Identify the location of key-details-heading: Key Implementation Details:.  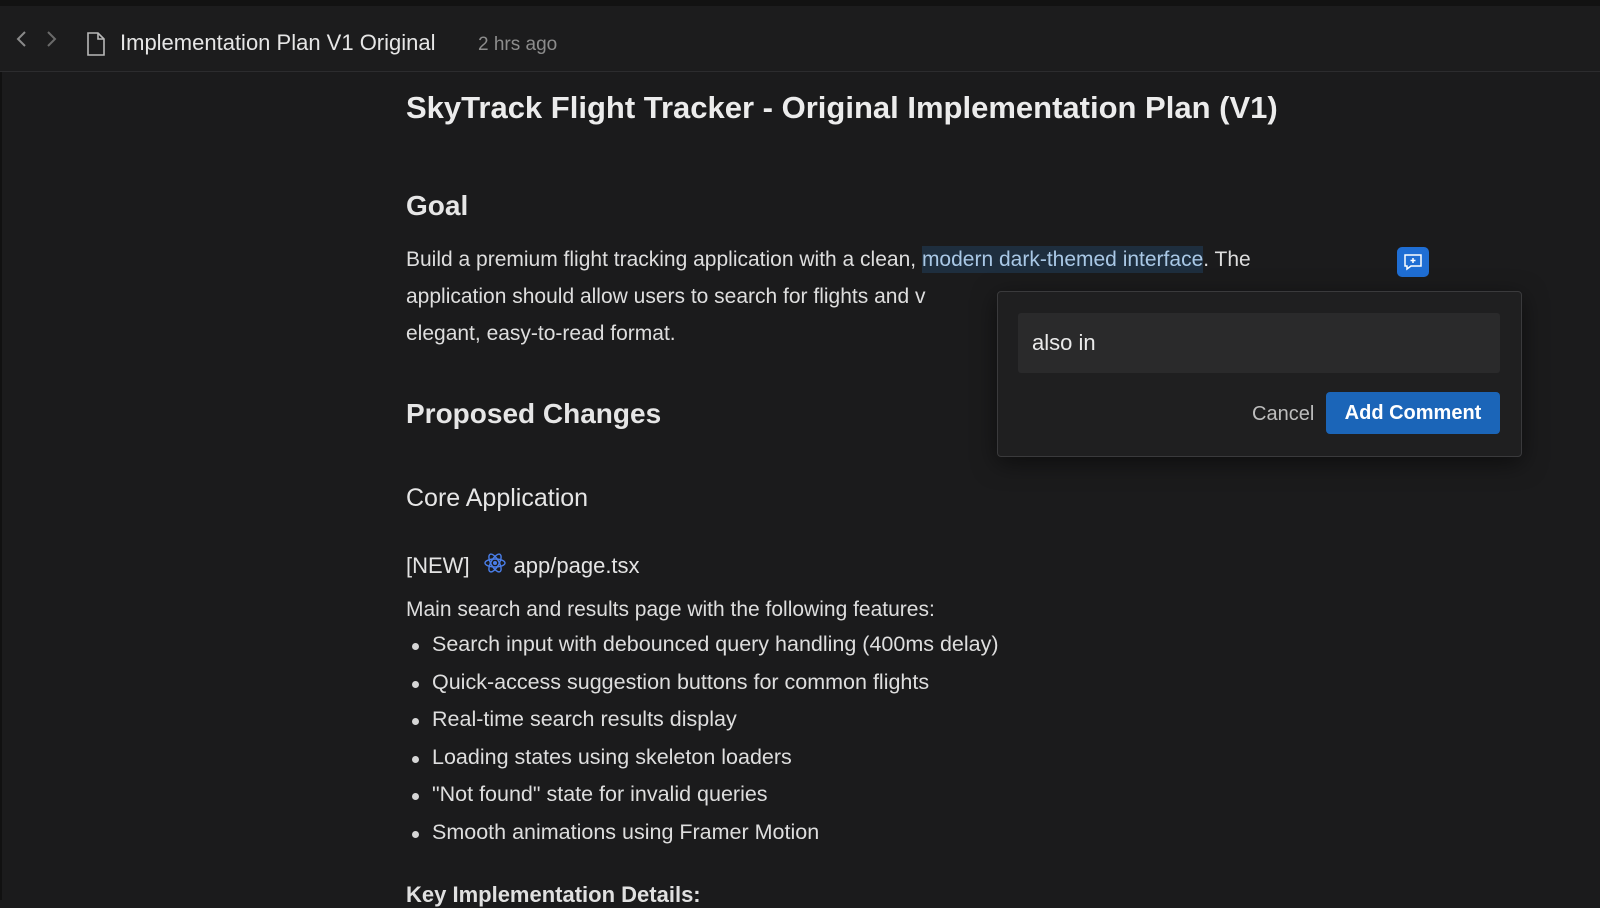
(553, 894).